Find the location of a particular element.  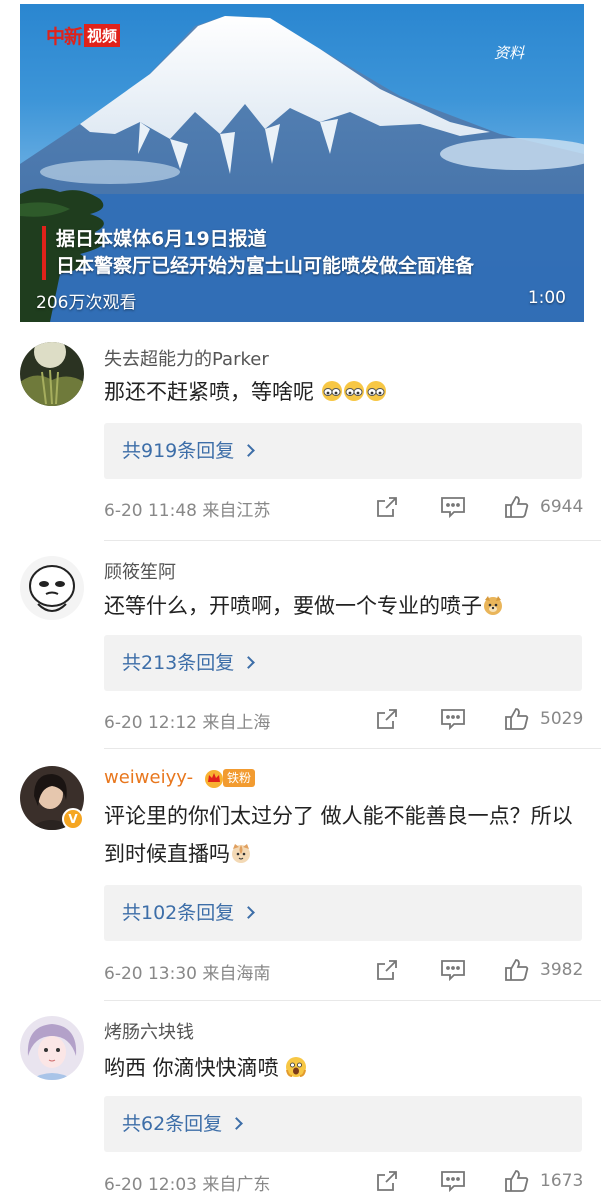

doge-emoji is located at coordinates (493, 606).